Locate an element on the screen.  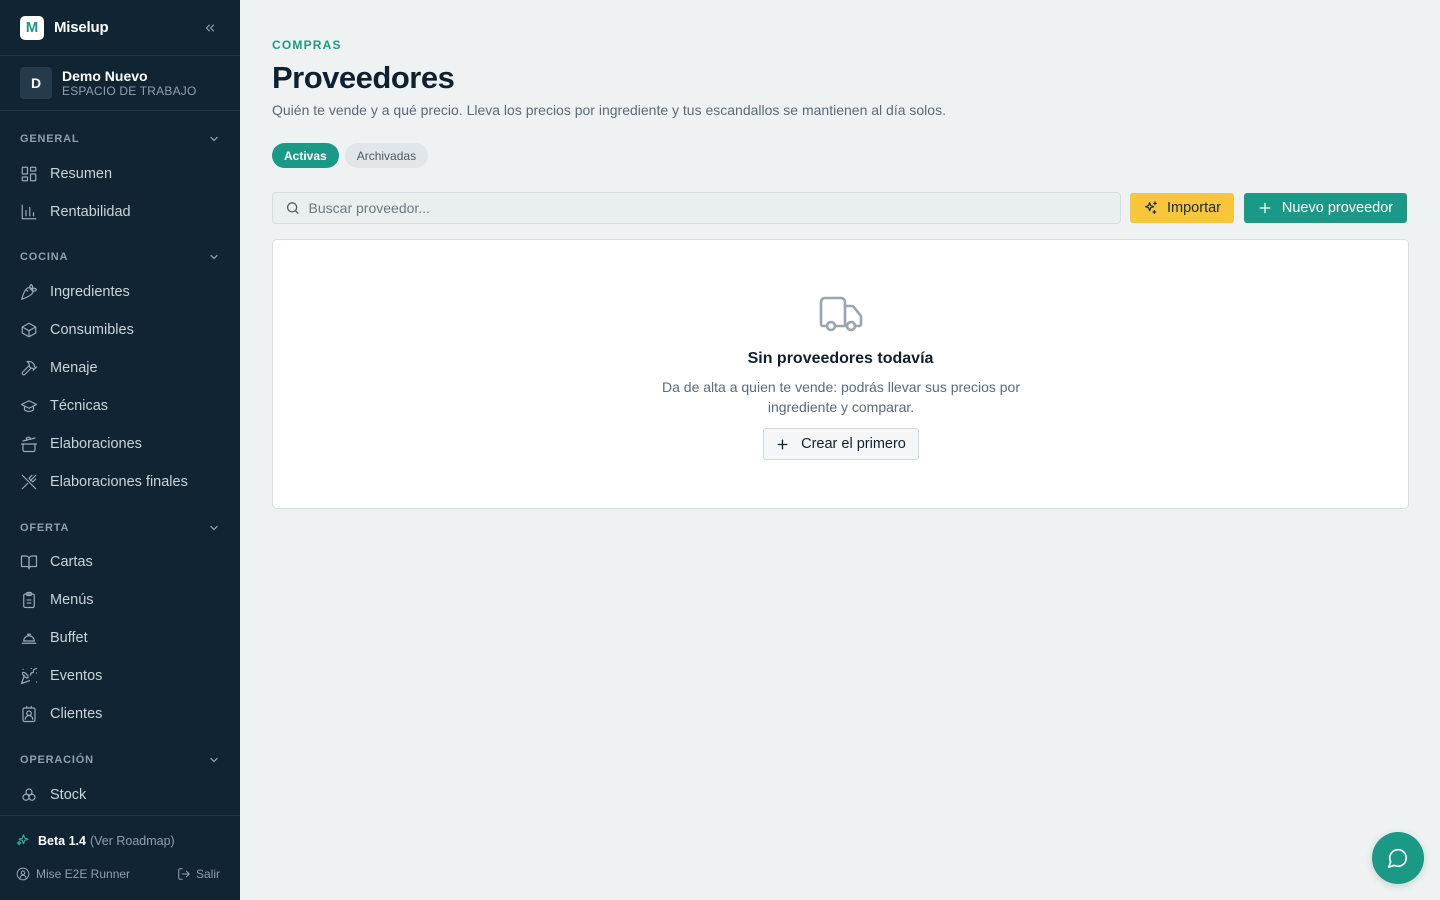
sidebar-item-menaje: Menaje is located at coordinates (120, 368).